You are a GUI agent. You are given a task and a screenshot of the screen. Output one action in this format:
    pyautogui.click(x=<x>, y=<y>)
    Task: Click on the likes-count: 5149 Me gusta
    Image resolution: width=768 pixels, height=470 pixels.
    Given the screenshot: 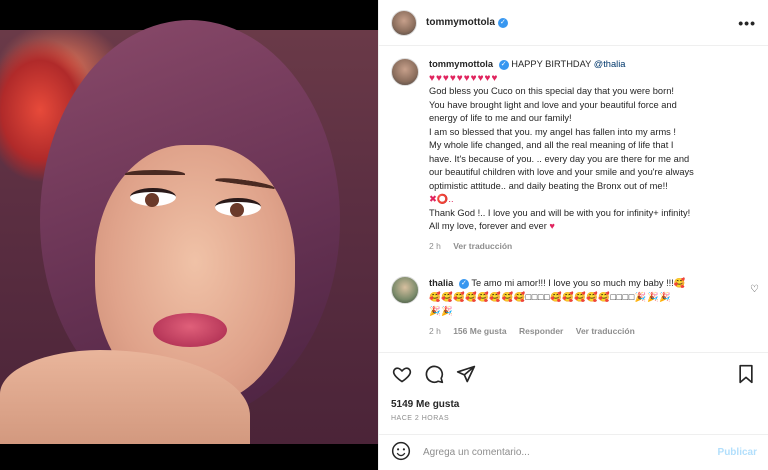 What is the action you would take?
    pyautogui.click(x=574, y=404)
    